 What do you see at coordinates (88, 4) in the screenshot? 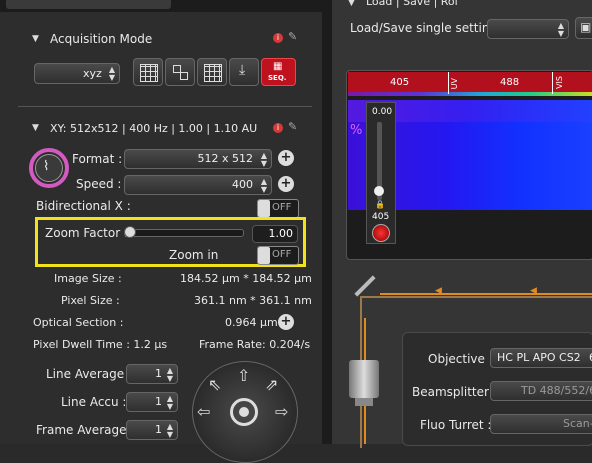
I see `top-tab` at bounding box center [88, 4].